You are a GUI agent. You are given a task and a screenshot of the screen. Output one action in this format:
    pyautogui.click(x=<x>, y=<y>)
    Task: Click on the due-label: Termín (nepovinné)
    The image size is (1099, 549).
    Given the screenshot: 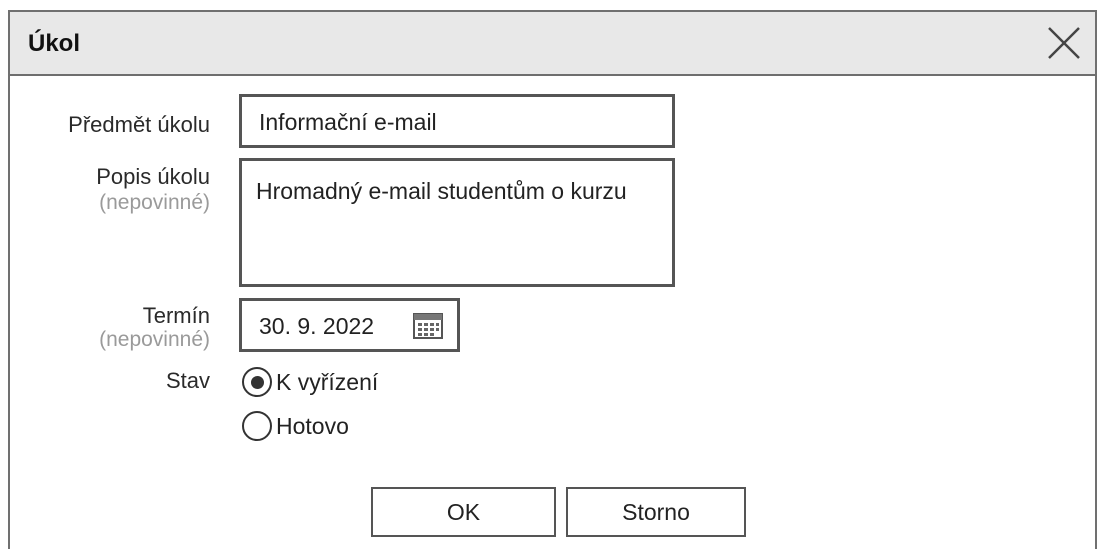 What is the action you would take?
    pyautogui.click(x=110, y=328)
    